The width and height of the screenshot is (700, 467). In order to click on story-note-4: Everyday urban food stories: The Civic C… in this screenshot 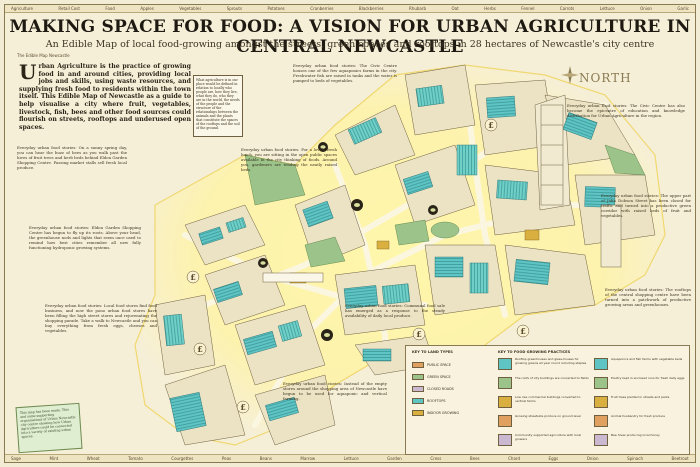, I will do `click(345, 73)`.